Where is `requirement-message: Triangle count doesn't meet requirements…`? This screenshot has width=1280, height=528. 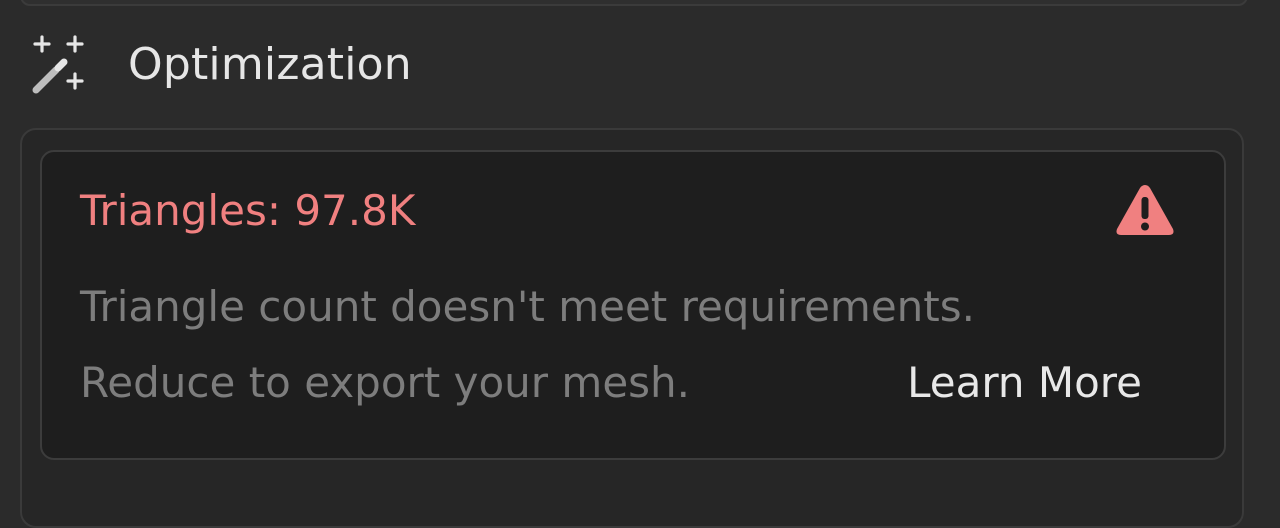
requirement-message: Triangle count doesn't meet requirements… is located at coordinates (528, 306).